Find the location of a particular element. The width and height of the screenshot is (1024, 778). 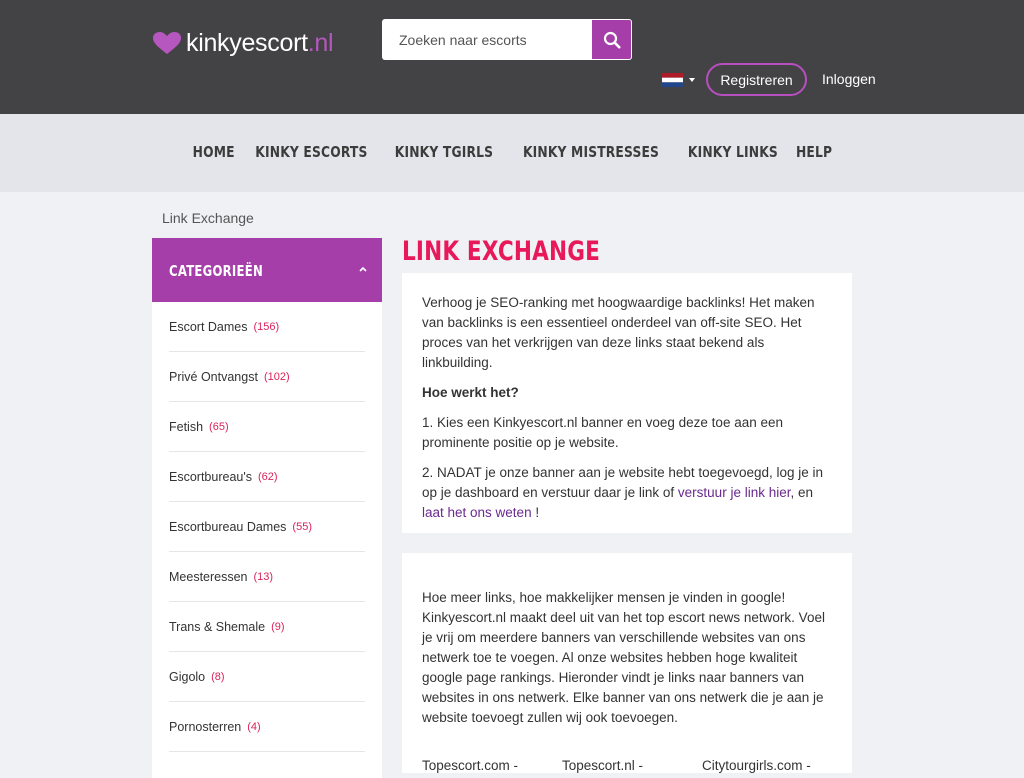

category-count: (13) is located at coordinates (263, 576).